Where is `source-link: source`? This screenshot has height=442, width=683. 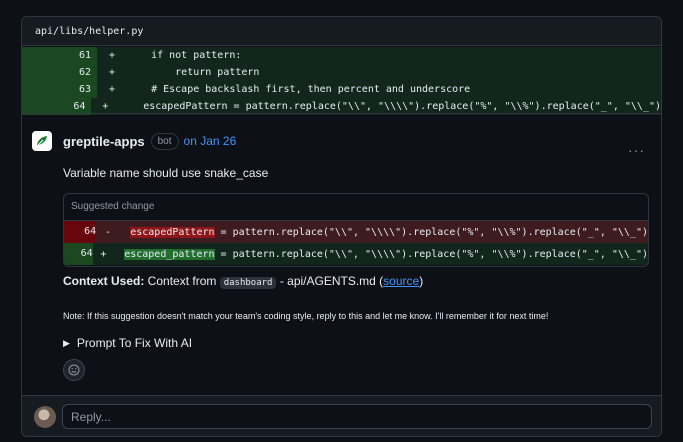
source-link: source is located at coordinates (401, 281).